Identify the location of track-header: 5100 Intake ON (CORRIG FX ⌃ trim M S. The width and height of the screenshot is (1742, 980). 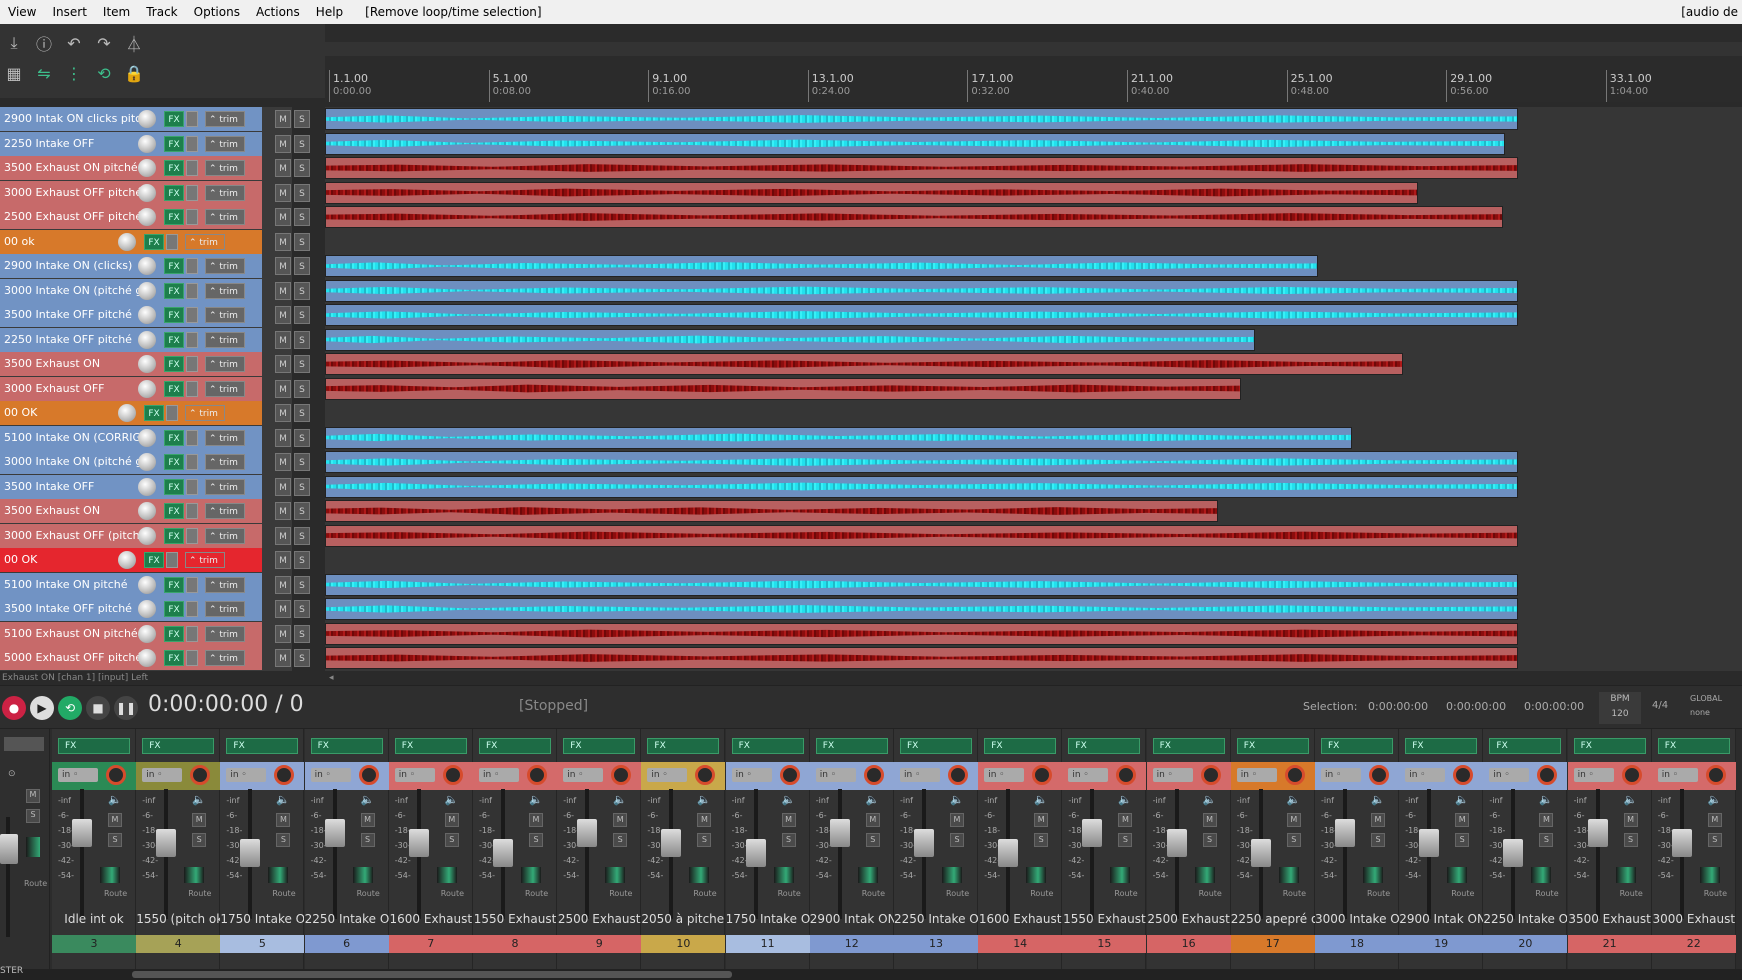
(155, 437).